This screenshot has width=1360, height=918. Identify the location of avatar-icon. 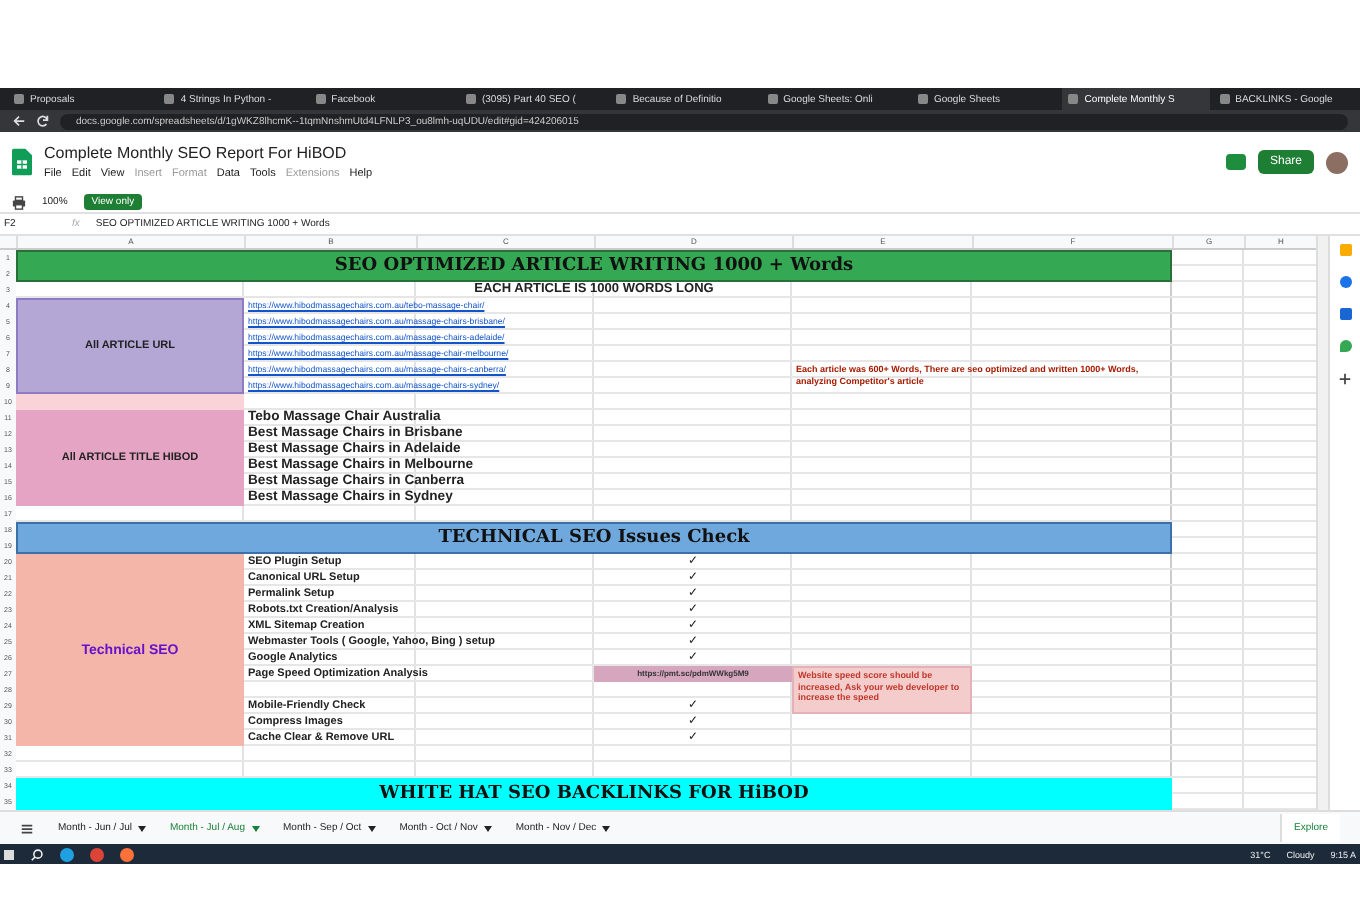
(1337, 162).